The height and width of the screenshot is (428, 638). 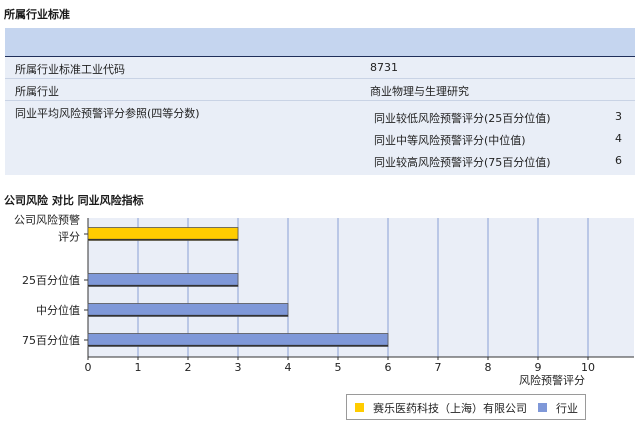 What do you see at coordinates (338, 367) in the screenshot?
I see `x-tick-label: 5` at bounding box center [338, 367].